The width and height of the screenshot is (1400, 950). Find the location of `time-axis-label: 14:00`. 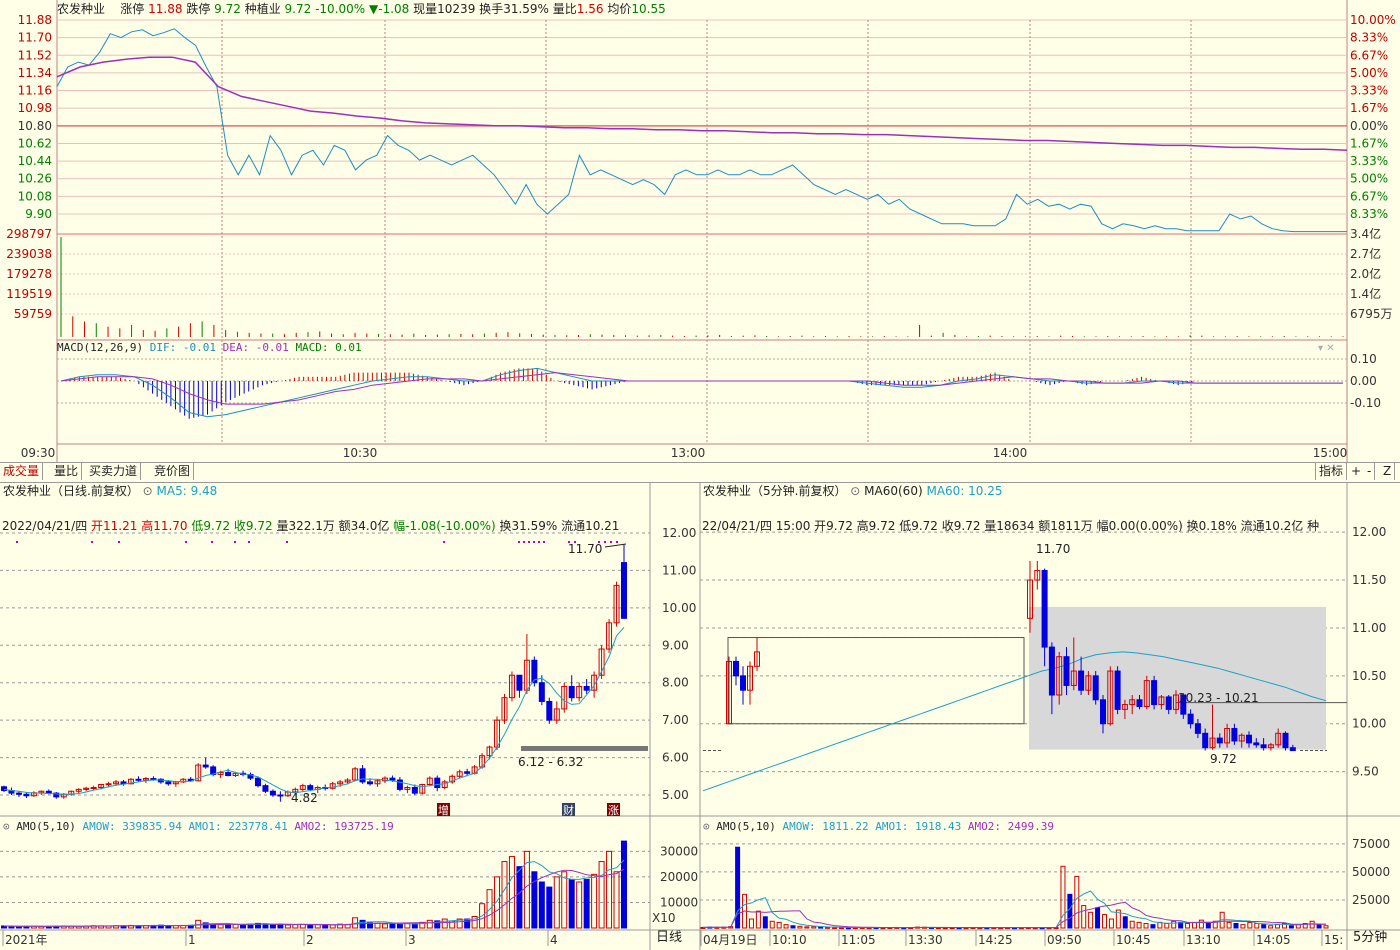

time-axis-label: 14:00 is located at coordinates (1010, 453).